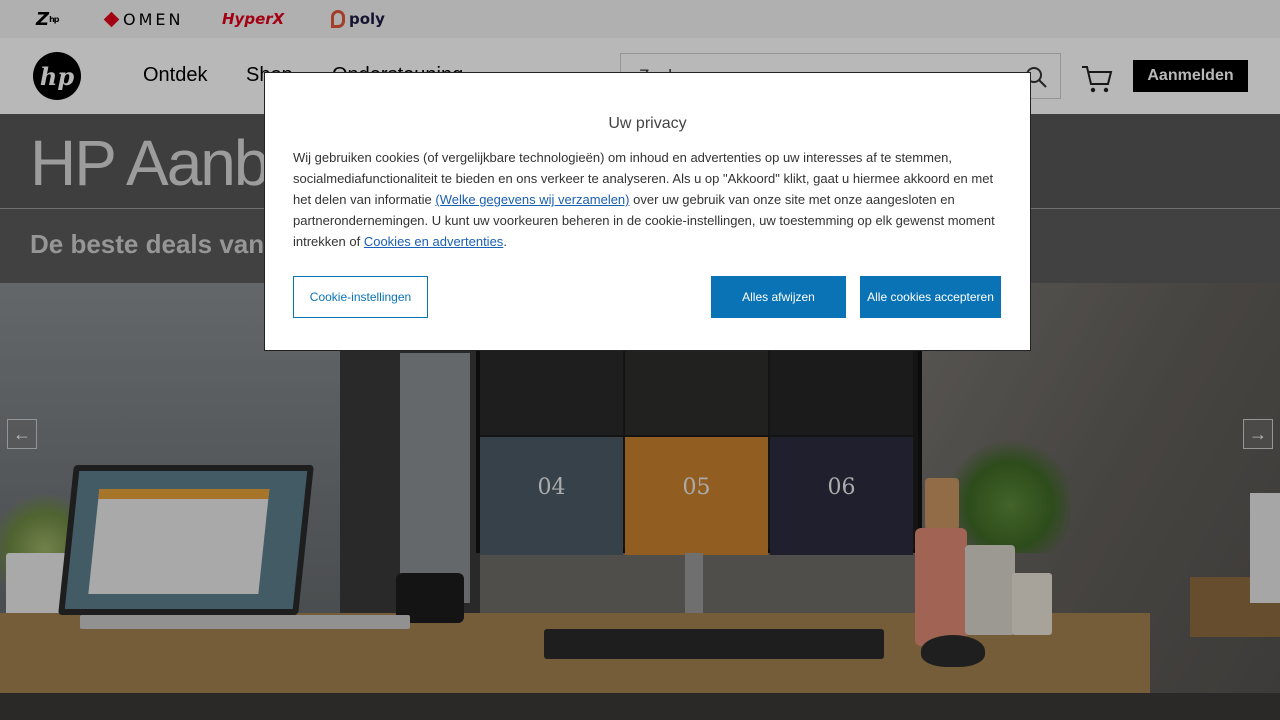  Describe the element at coordinates (505, 241) in the screenshot. I see `privacy-text-part-3: .` at that location.